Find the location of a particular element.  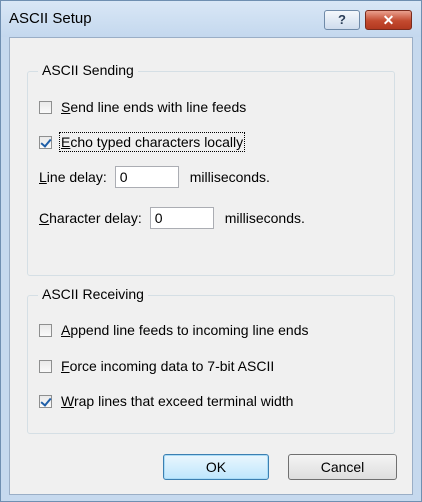

close-button: ✕ is located at coordinates (388, 20).